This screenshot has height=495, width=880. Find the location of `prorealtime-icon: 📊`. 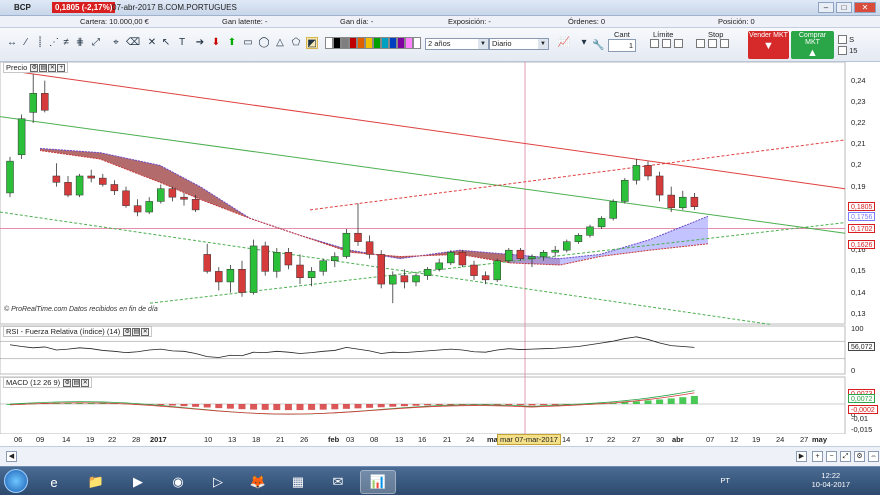

prorealtime-icon: 📊 is located at coordinates (378, 482).